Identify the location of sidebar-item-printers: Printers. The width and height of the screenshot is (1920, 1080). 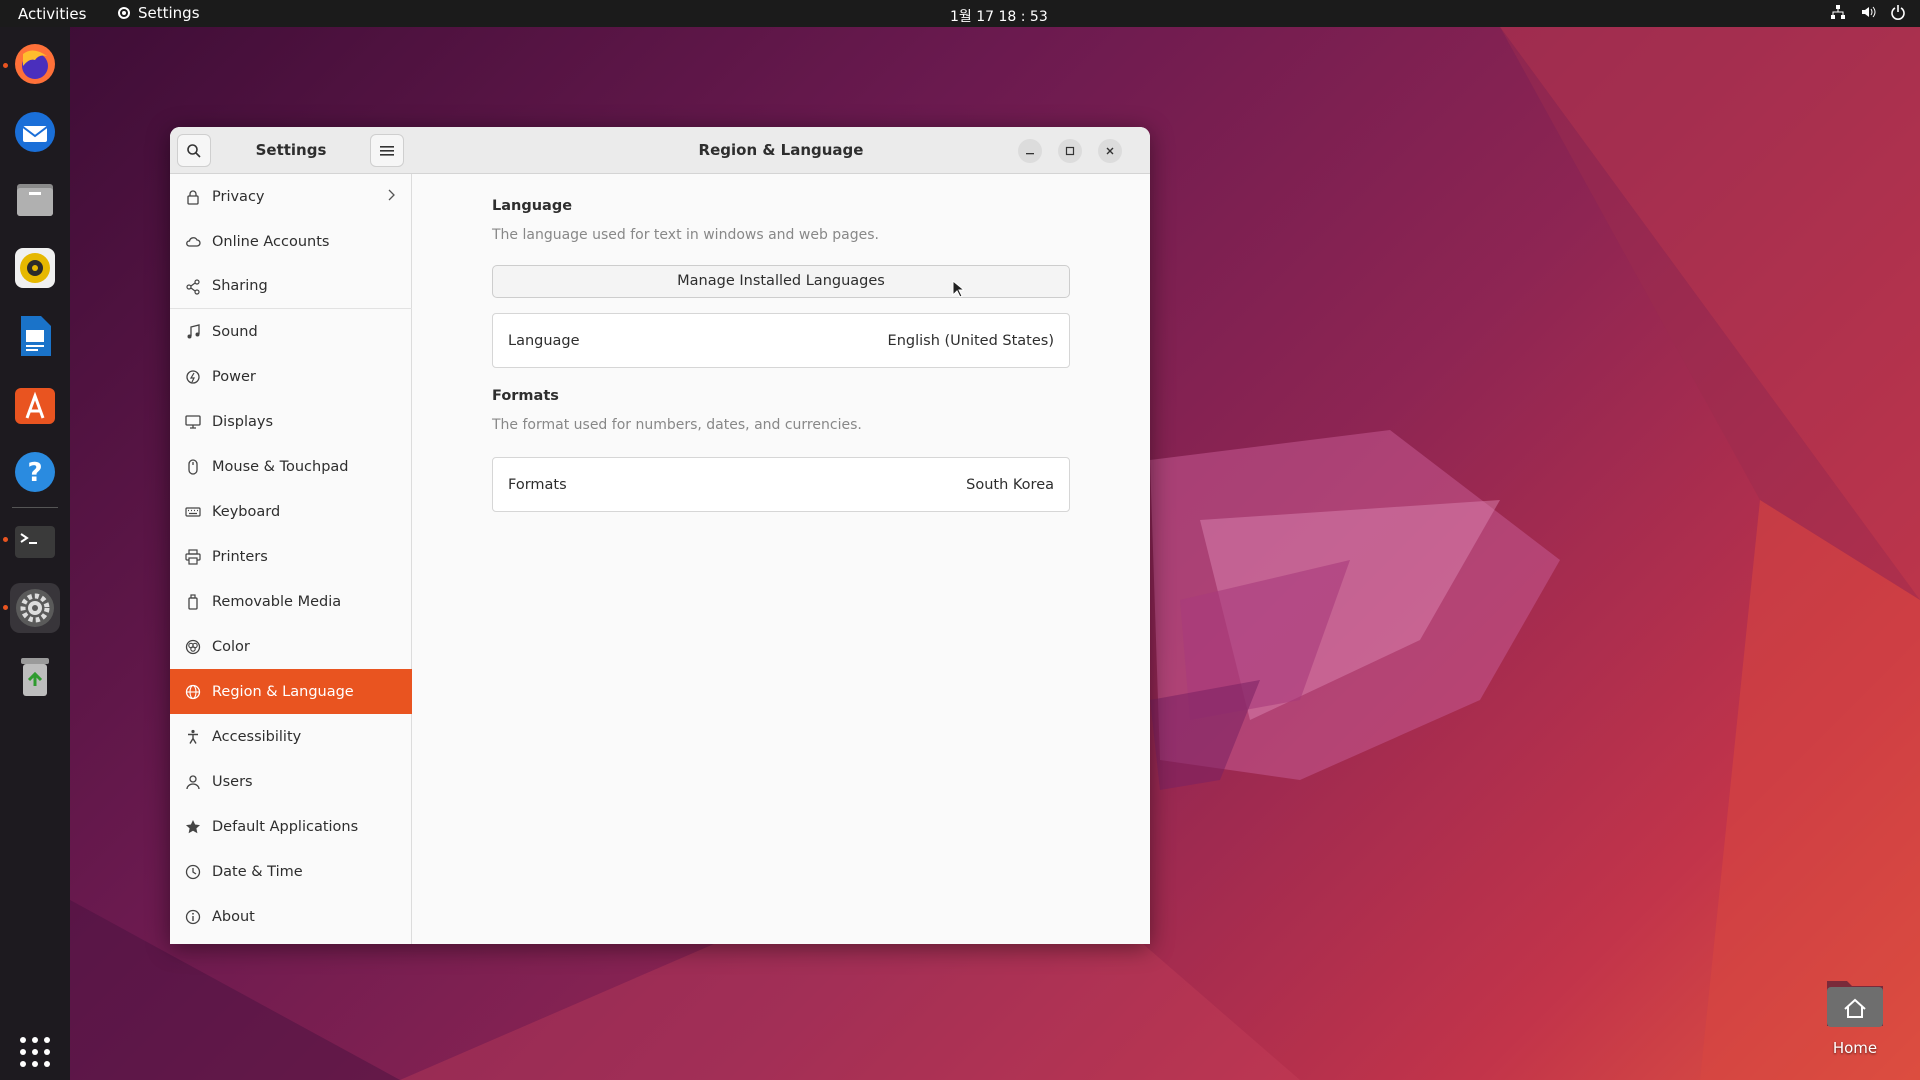
(291, 556).